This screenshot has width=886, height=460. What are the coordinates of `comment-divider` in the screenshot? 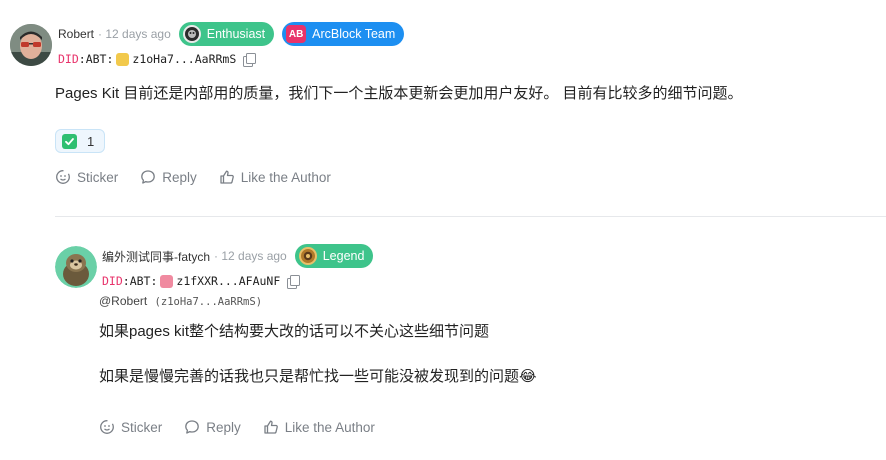 It's located at (470, 216).